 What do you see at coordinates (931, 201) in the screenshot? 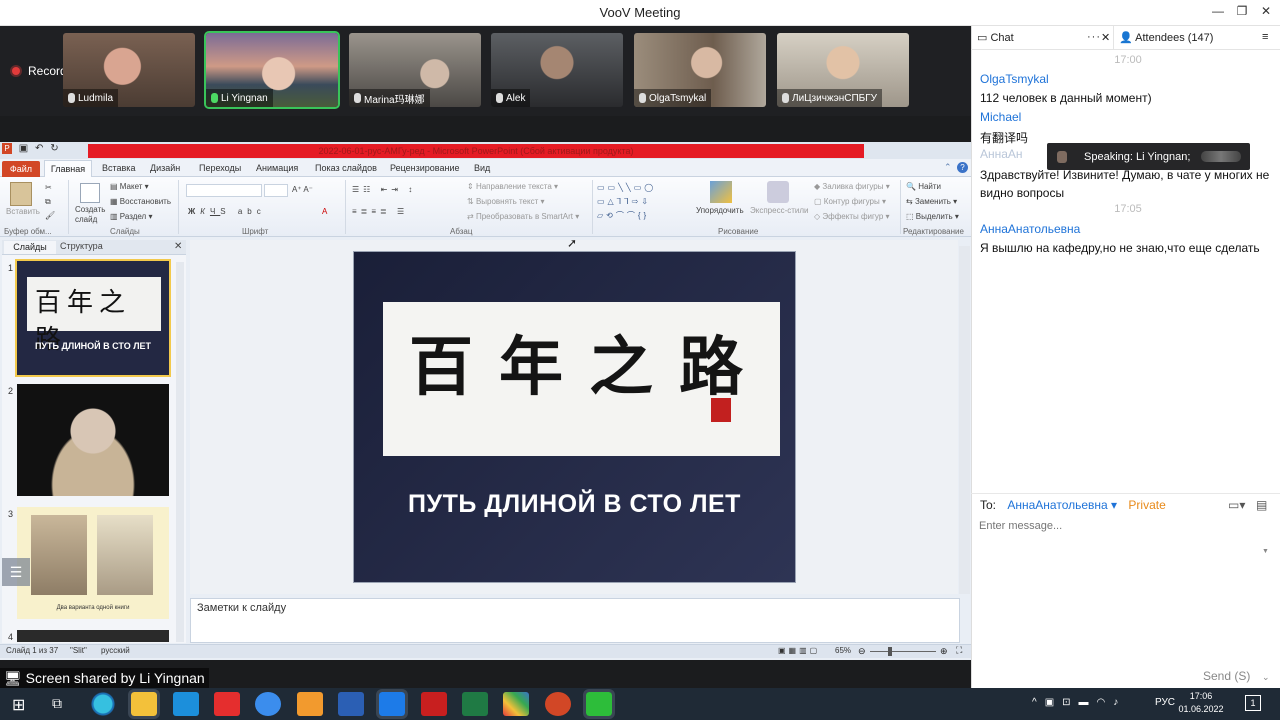
I see `replace-button: ⇆ Заменить ▾` at bounding box center [931, 201].